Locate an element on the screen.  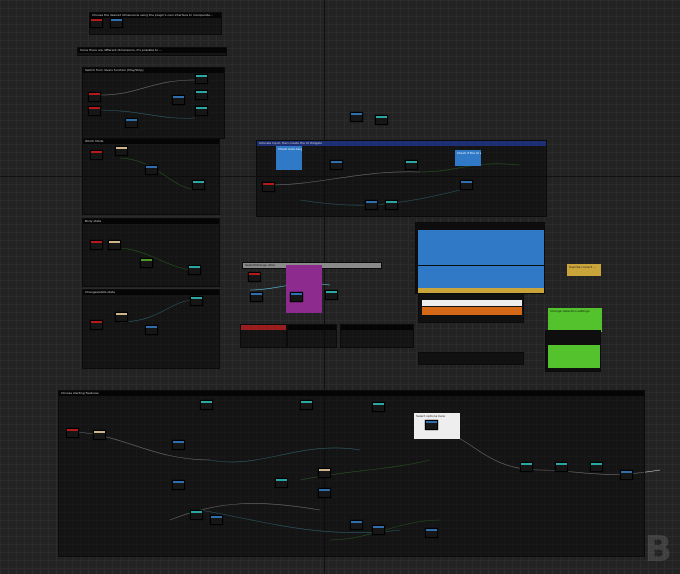
note-blue: Check Auto-target is located at coordinates (289, 158).